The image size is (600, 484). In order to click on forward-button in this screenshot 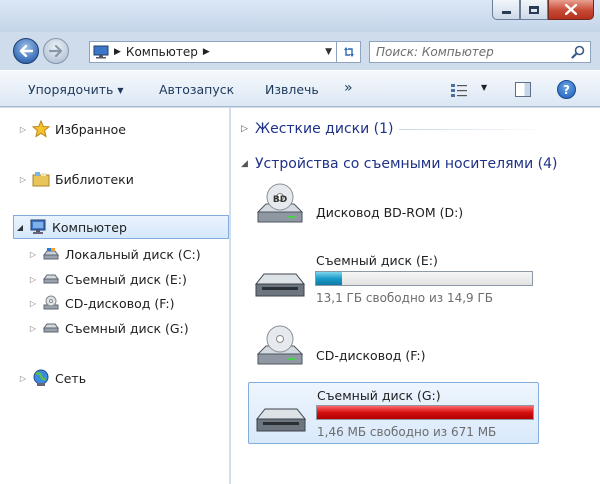, I will do `click(56, 51)`.